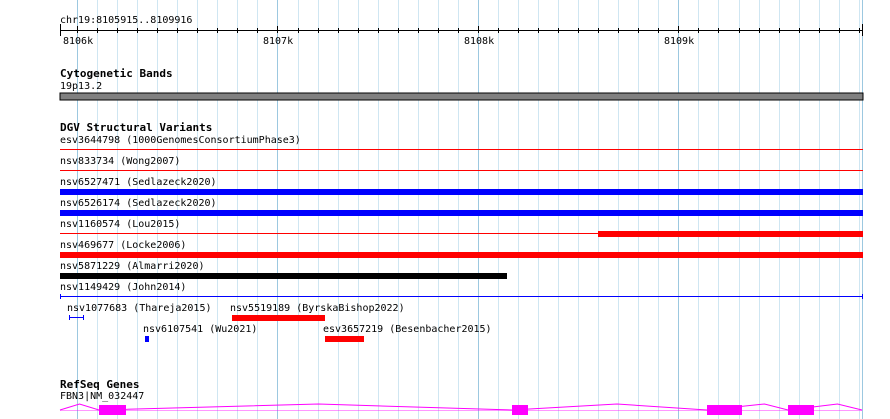  What do you see at coordinates (123, 246) in the screenshot?
I see `variant-label: nsv469677 (Locke2006)` at bounding box center [123, 246].